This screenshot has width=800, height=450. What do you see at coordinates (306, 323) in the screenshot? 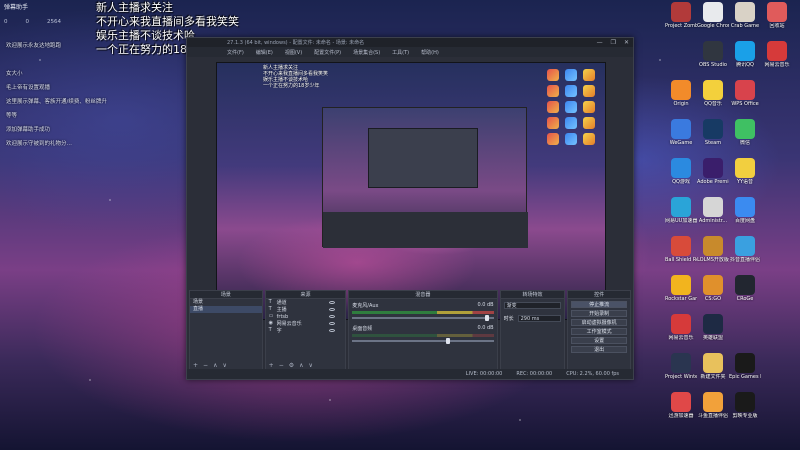
I see `source-item: ◉ 网易云音乐` at bounding box center [306, 323].